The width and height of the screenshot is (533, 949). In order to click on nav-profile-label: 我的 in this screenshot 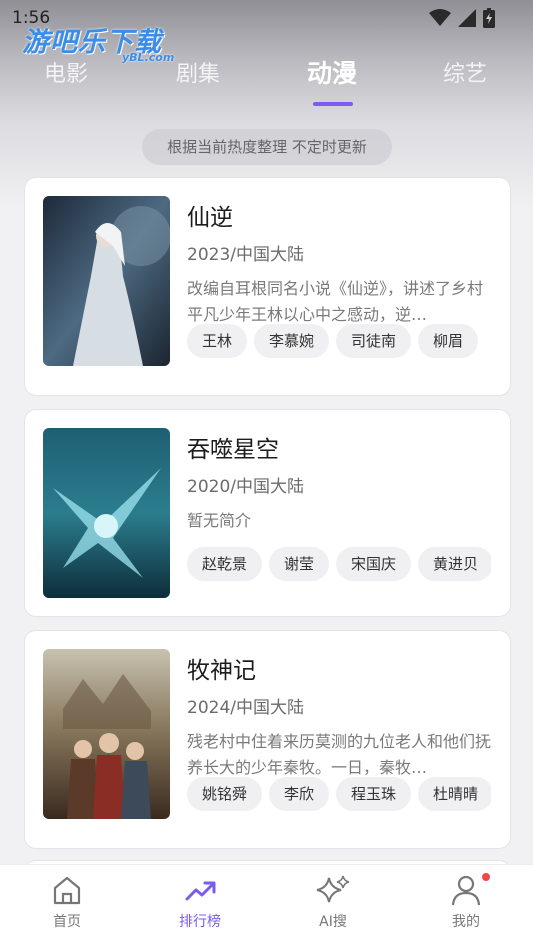, I will do `click(466, 922)`.